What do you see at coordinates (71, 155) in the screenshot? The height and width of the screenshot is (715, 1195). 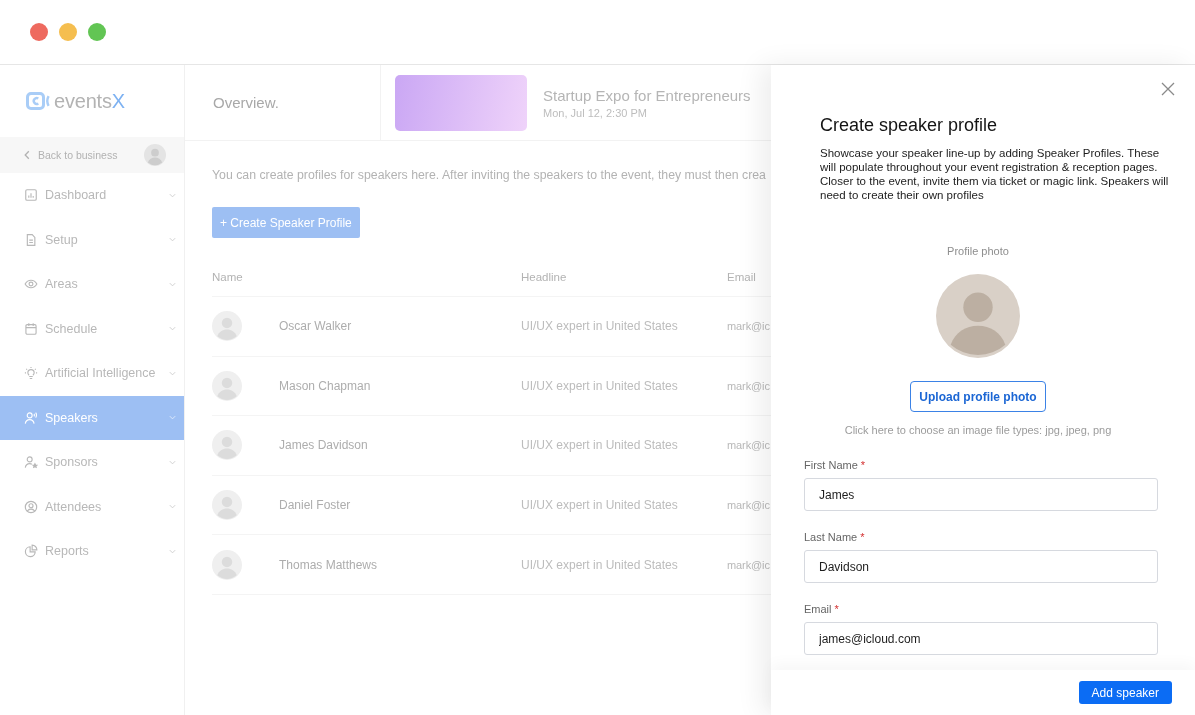 I see `back-link: Back to business` at bounding box center [71, 155].